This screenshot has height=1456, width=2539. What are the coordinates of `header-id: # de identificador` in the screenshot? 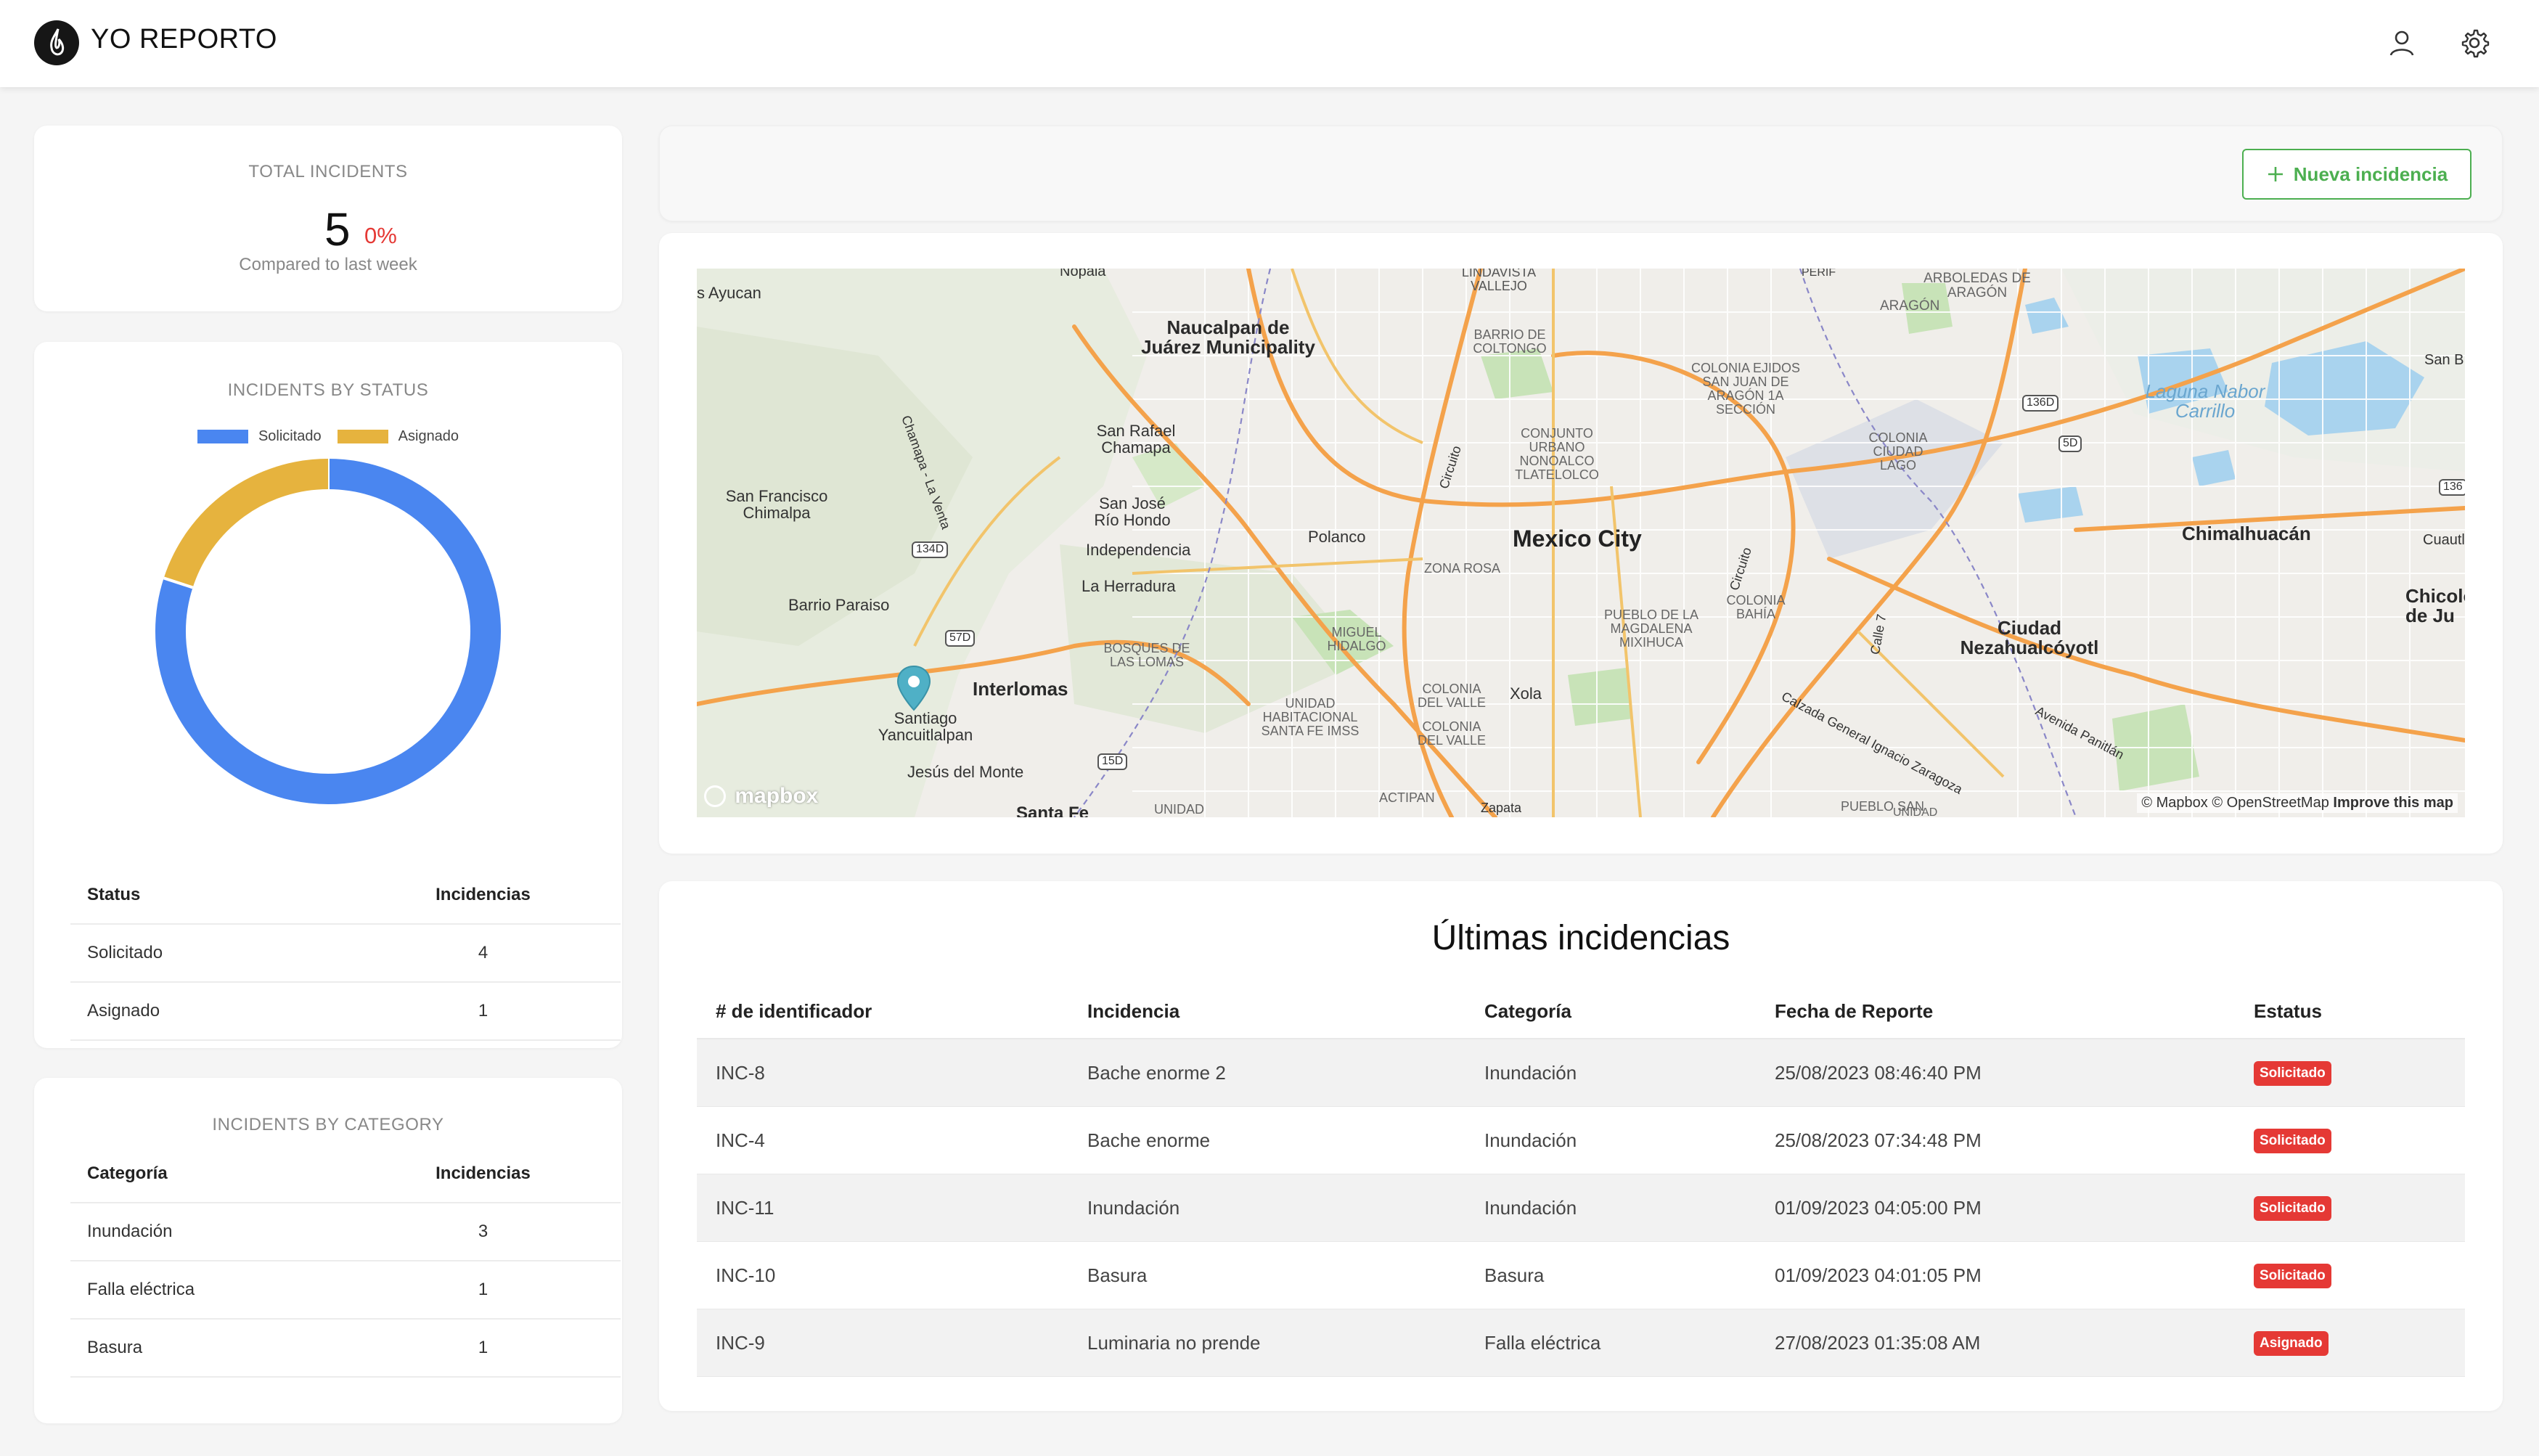 It's located at (882, 1011).